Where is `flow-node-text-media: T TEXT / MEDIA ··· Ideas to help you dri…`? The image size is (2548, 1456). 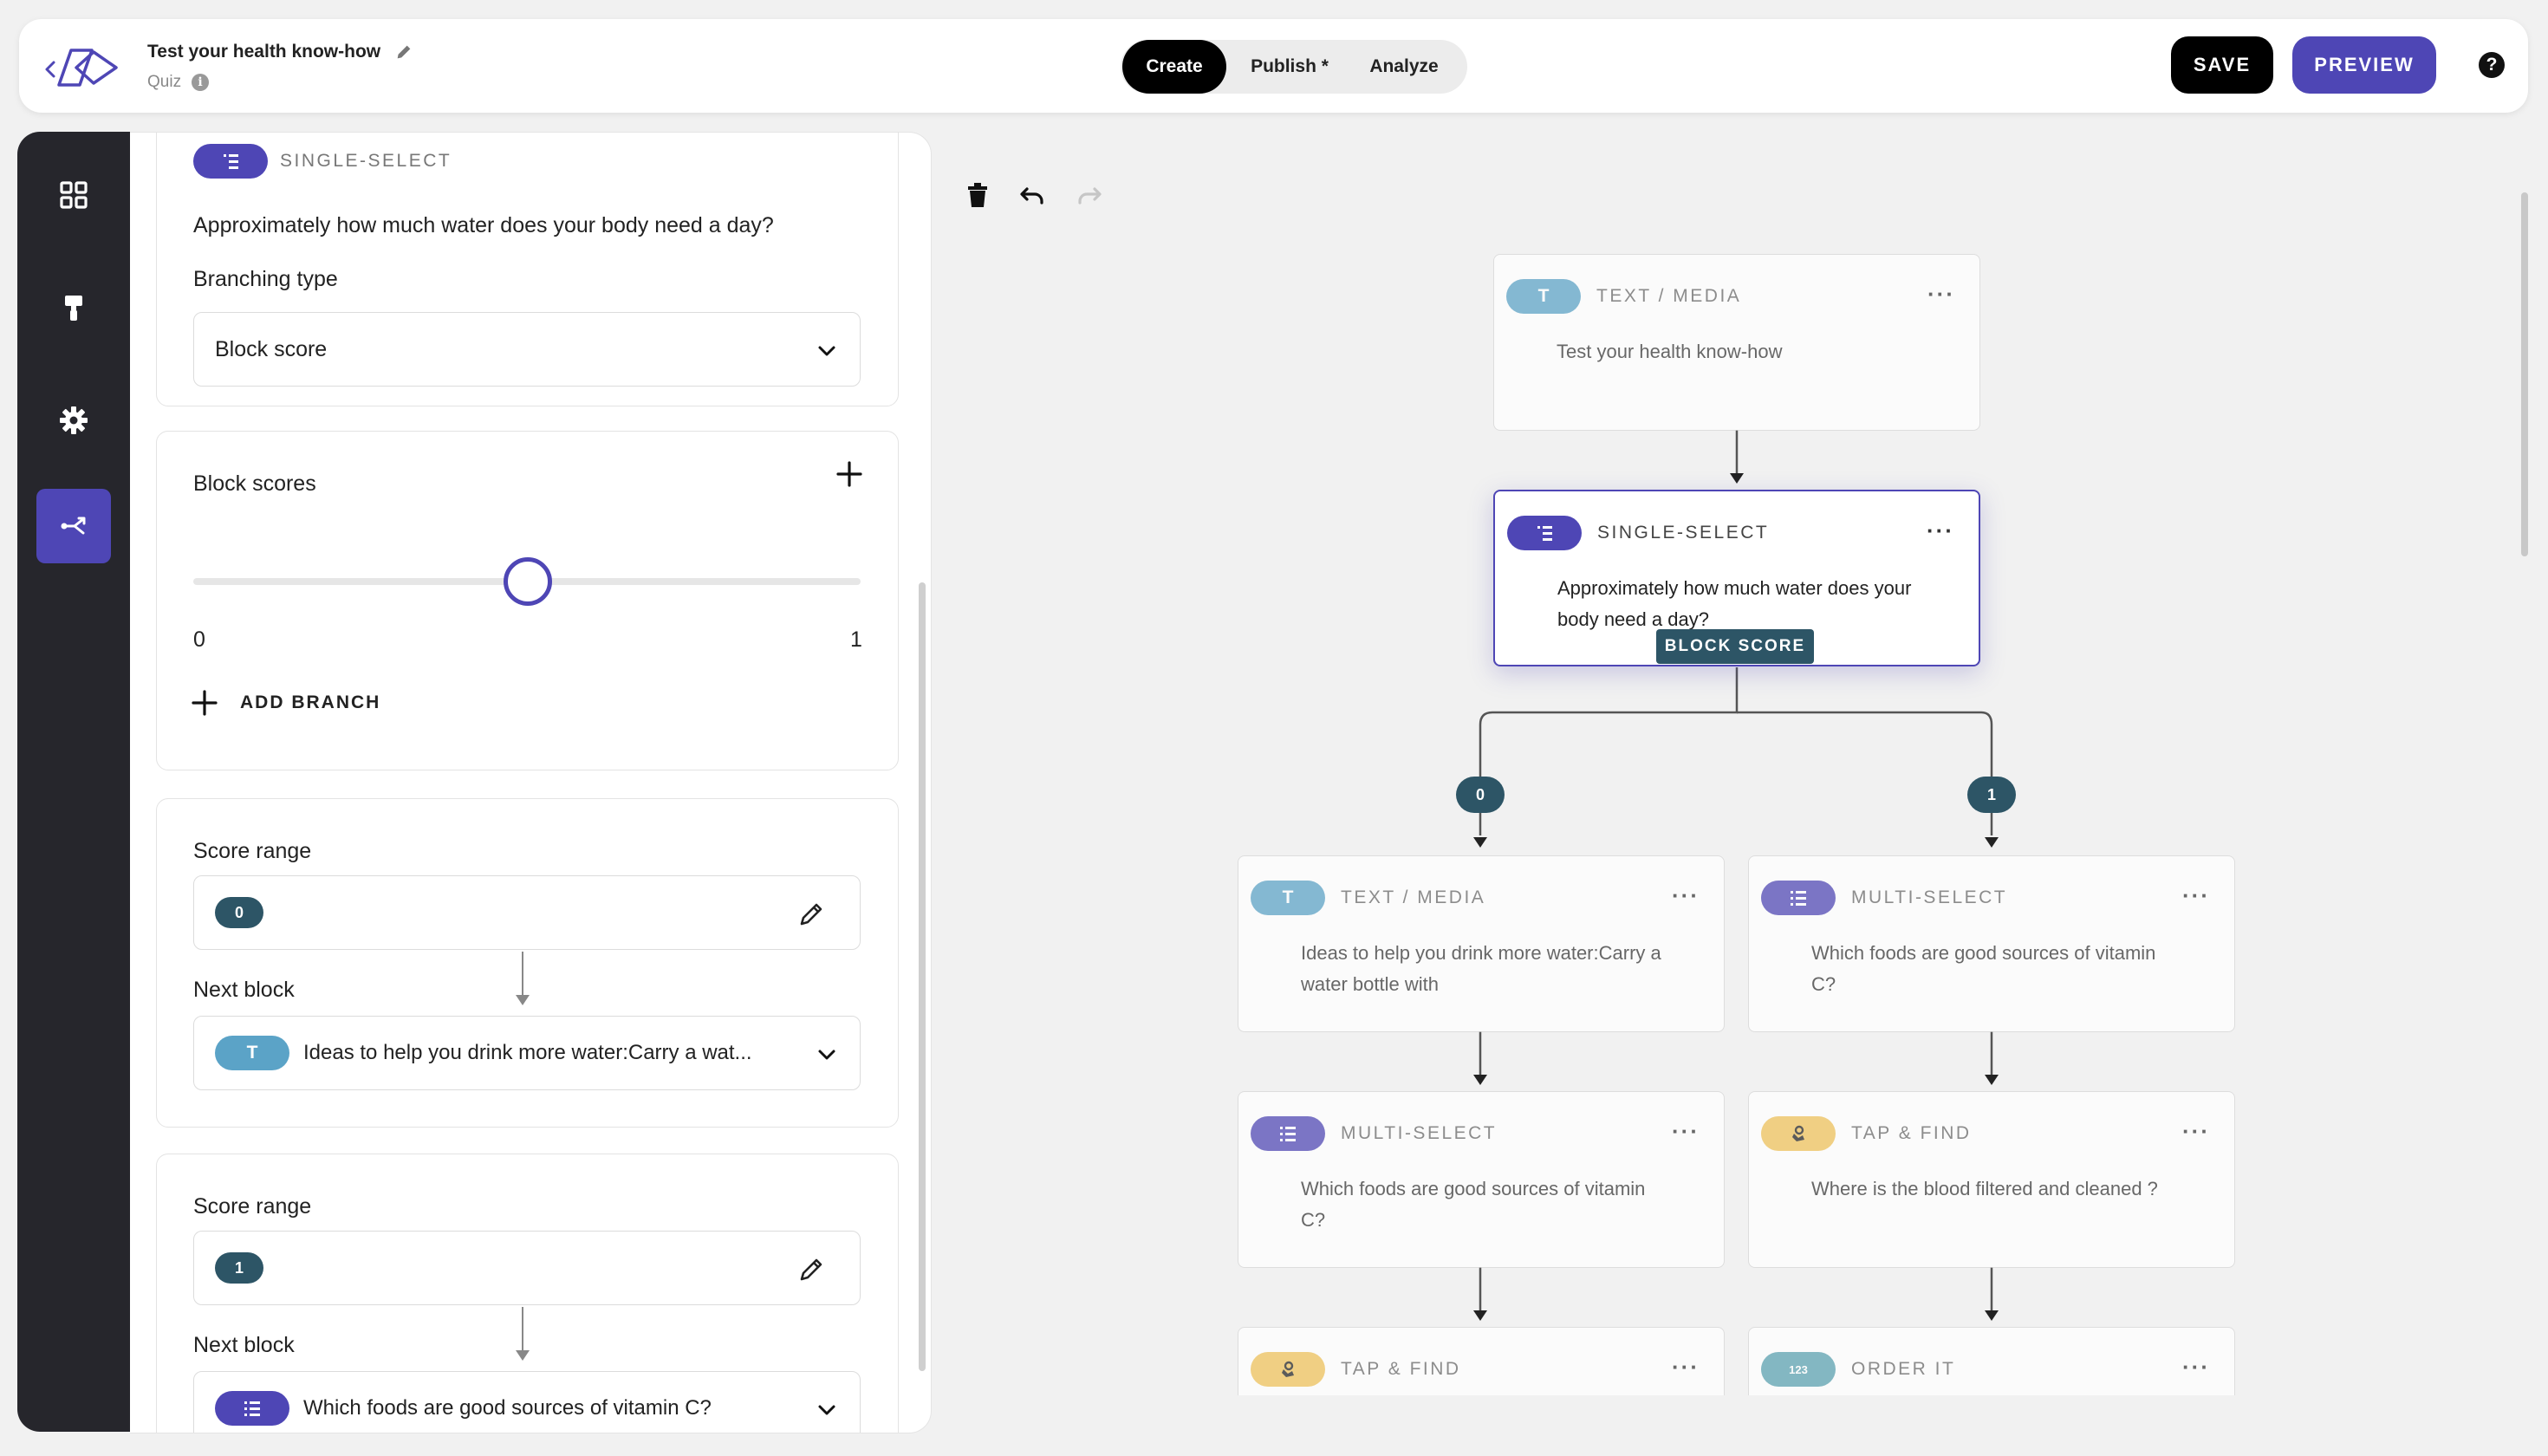 flow-node-text-media: T TEXT / MEDIA ··· Ideas to help you dri… is located at coordinates (1481, 943).